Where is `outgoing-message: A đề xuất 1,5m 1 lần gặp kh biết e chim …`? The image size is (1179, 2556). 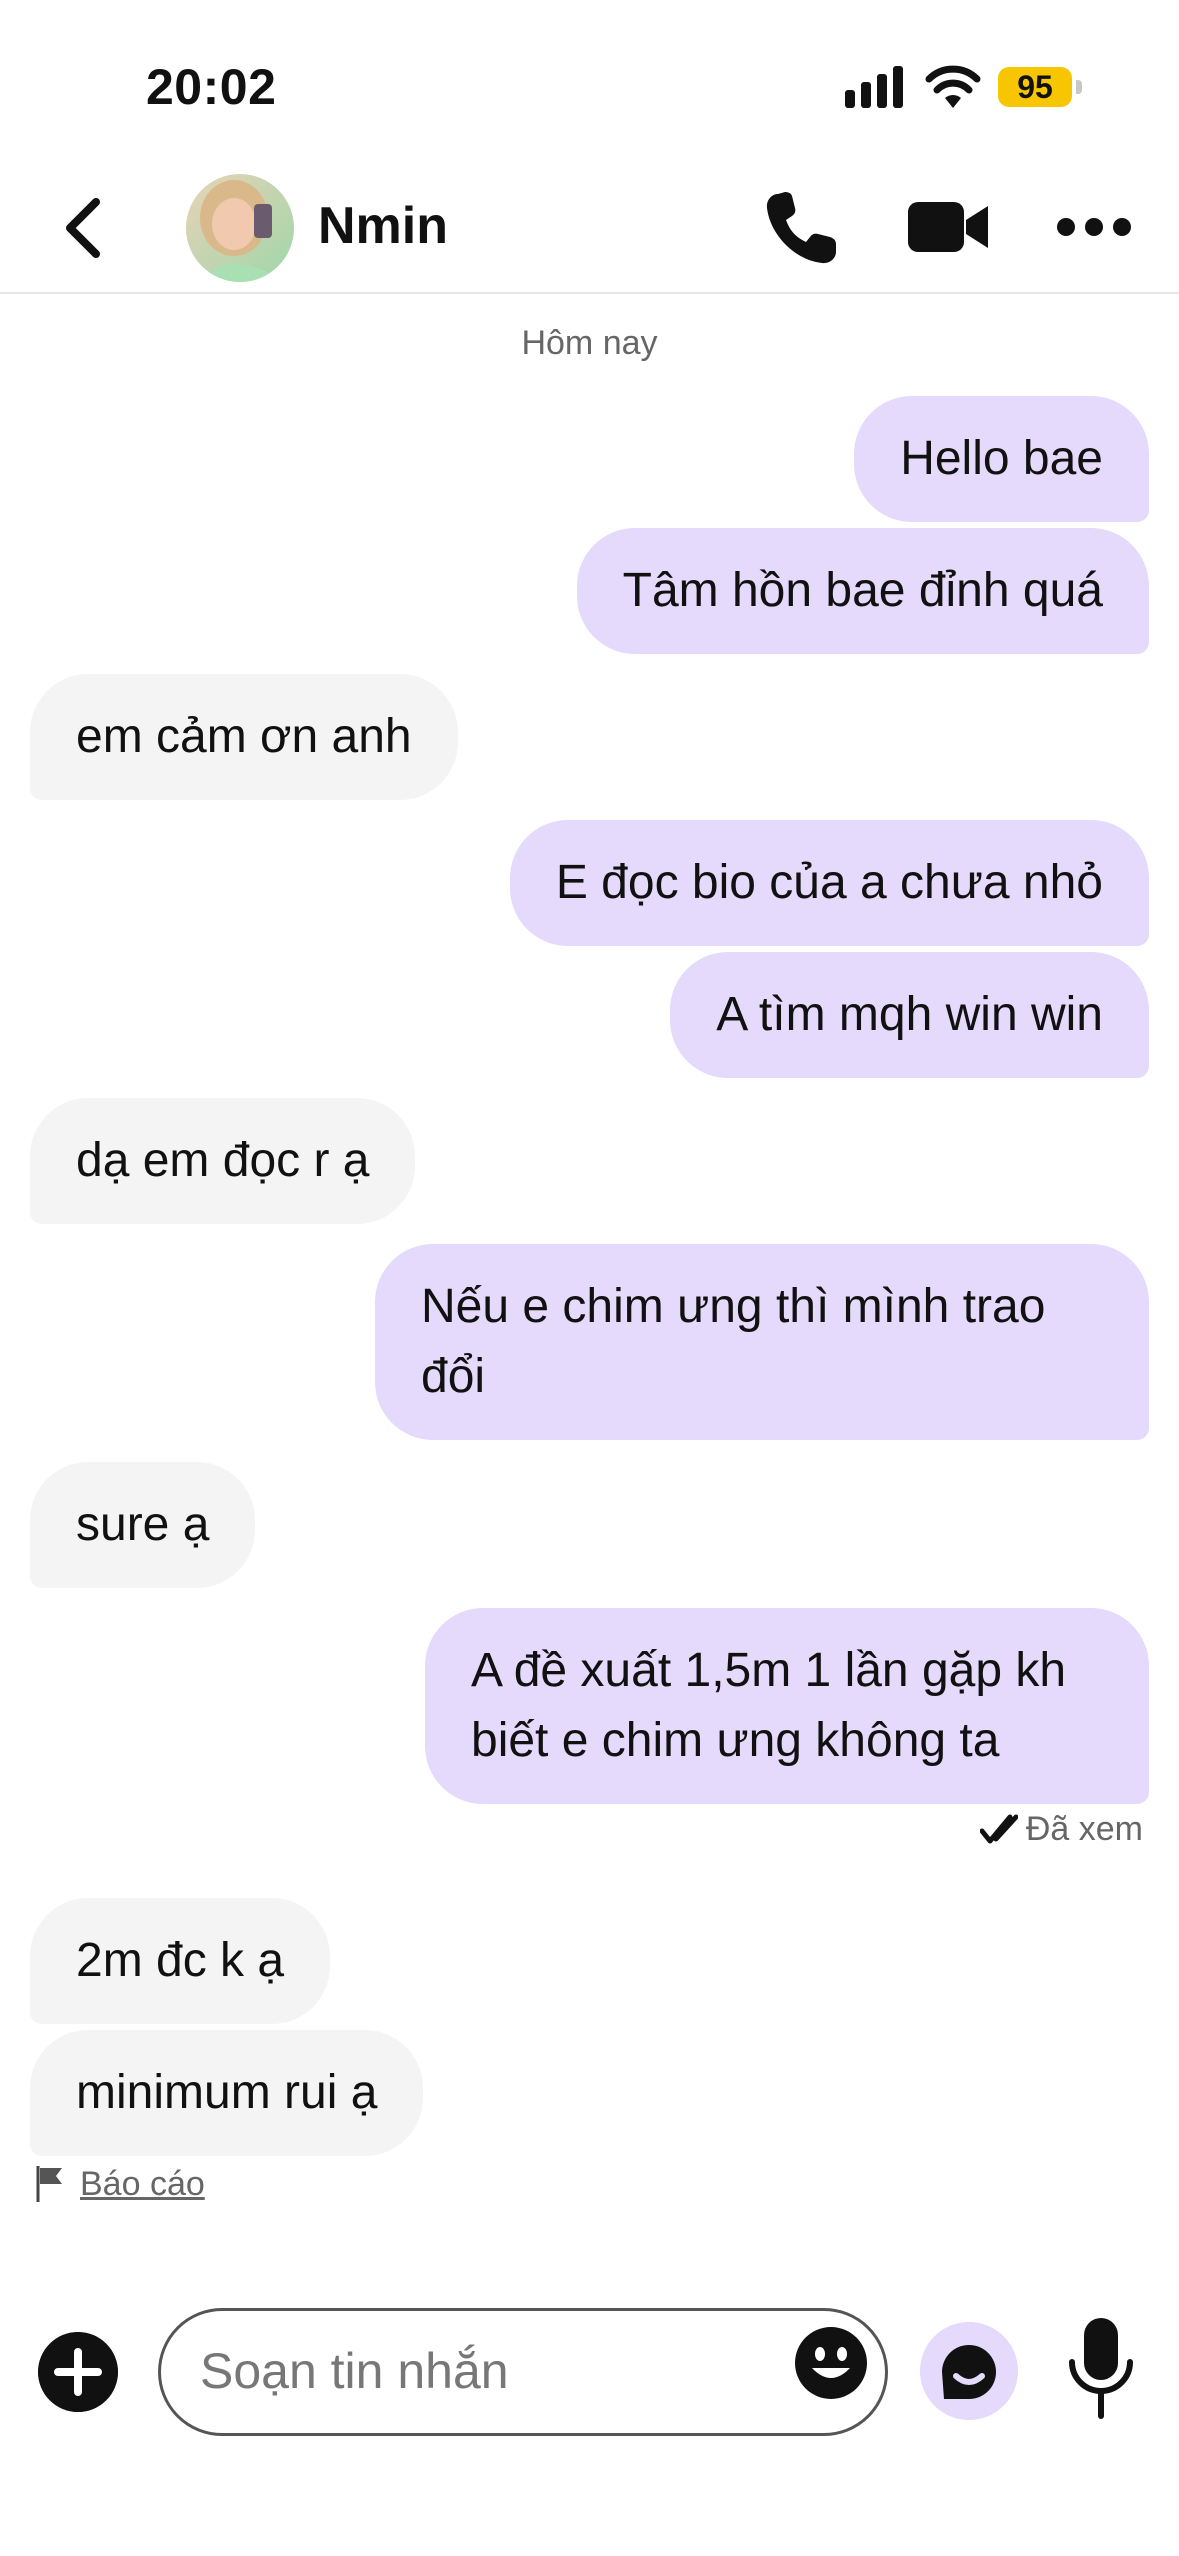
outgoing-message: A đề xuất 1,5m 1 lần gặp kh biết e chim … is located at coordinates (787, 1706).